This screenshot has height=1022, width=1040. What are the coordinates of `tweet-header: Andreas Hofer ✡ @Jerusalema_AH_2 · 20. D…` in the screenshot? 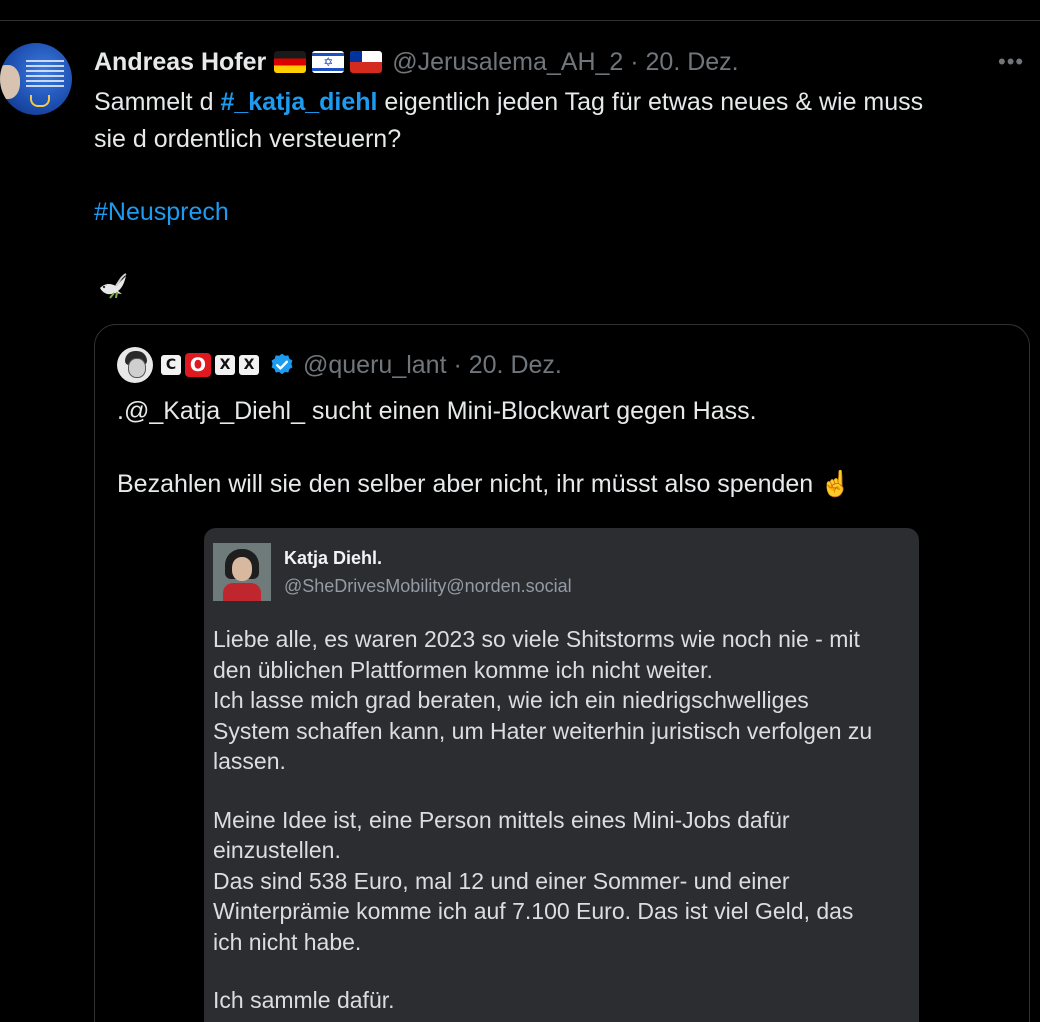 It's located at (416, 62).